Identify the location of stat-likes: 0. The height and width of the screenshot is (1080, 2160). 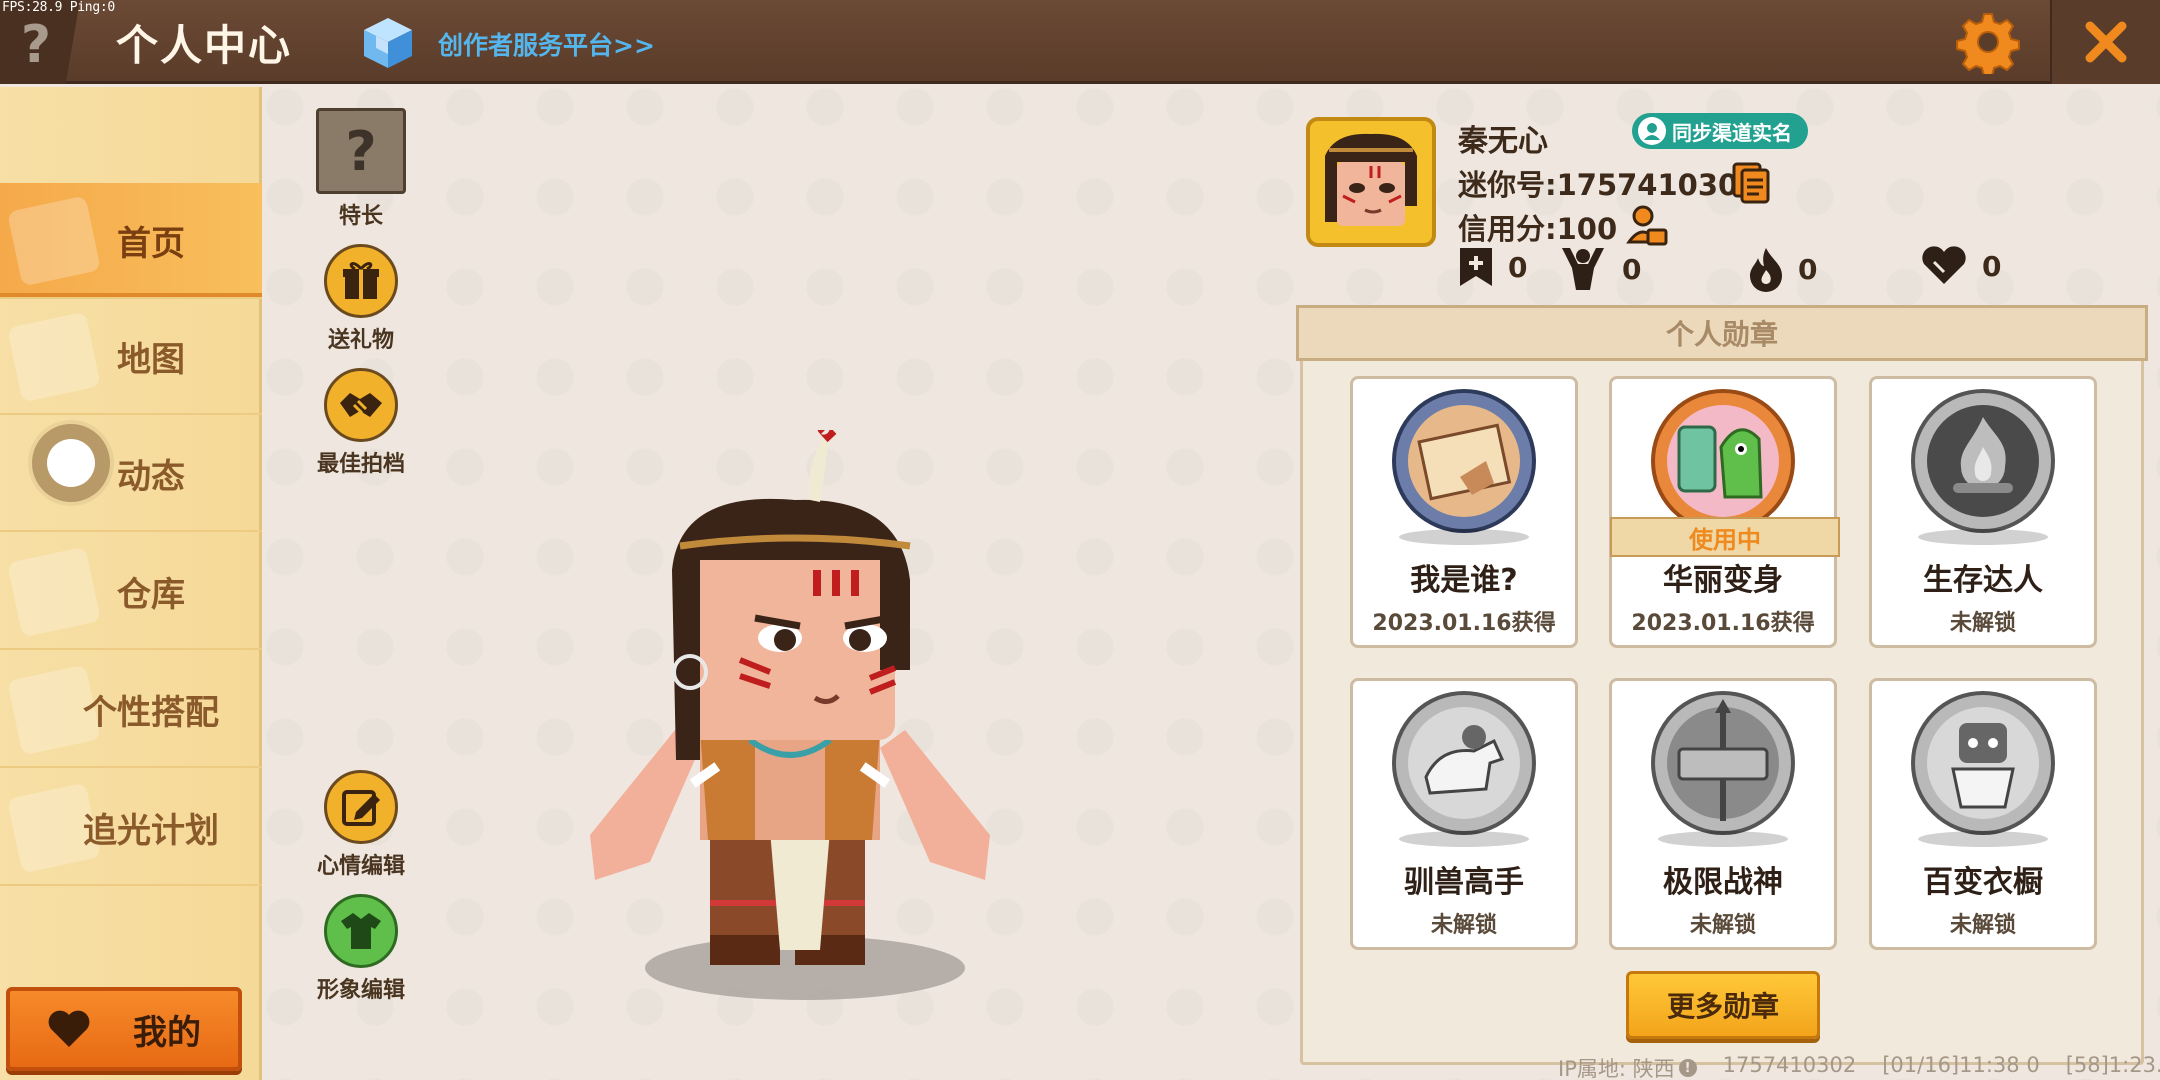
(1960, 266).